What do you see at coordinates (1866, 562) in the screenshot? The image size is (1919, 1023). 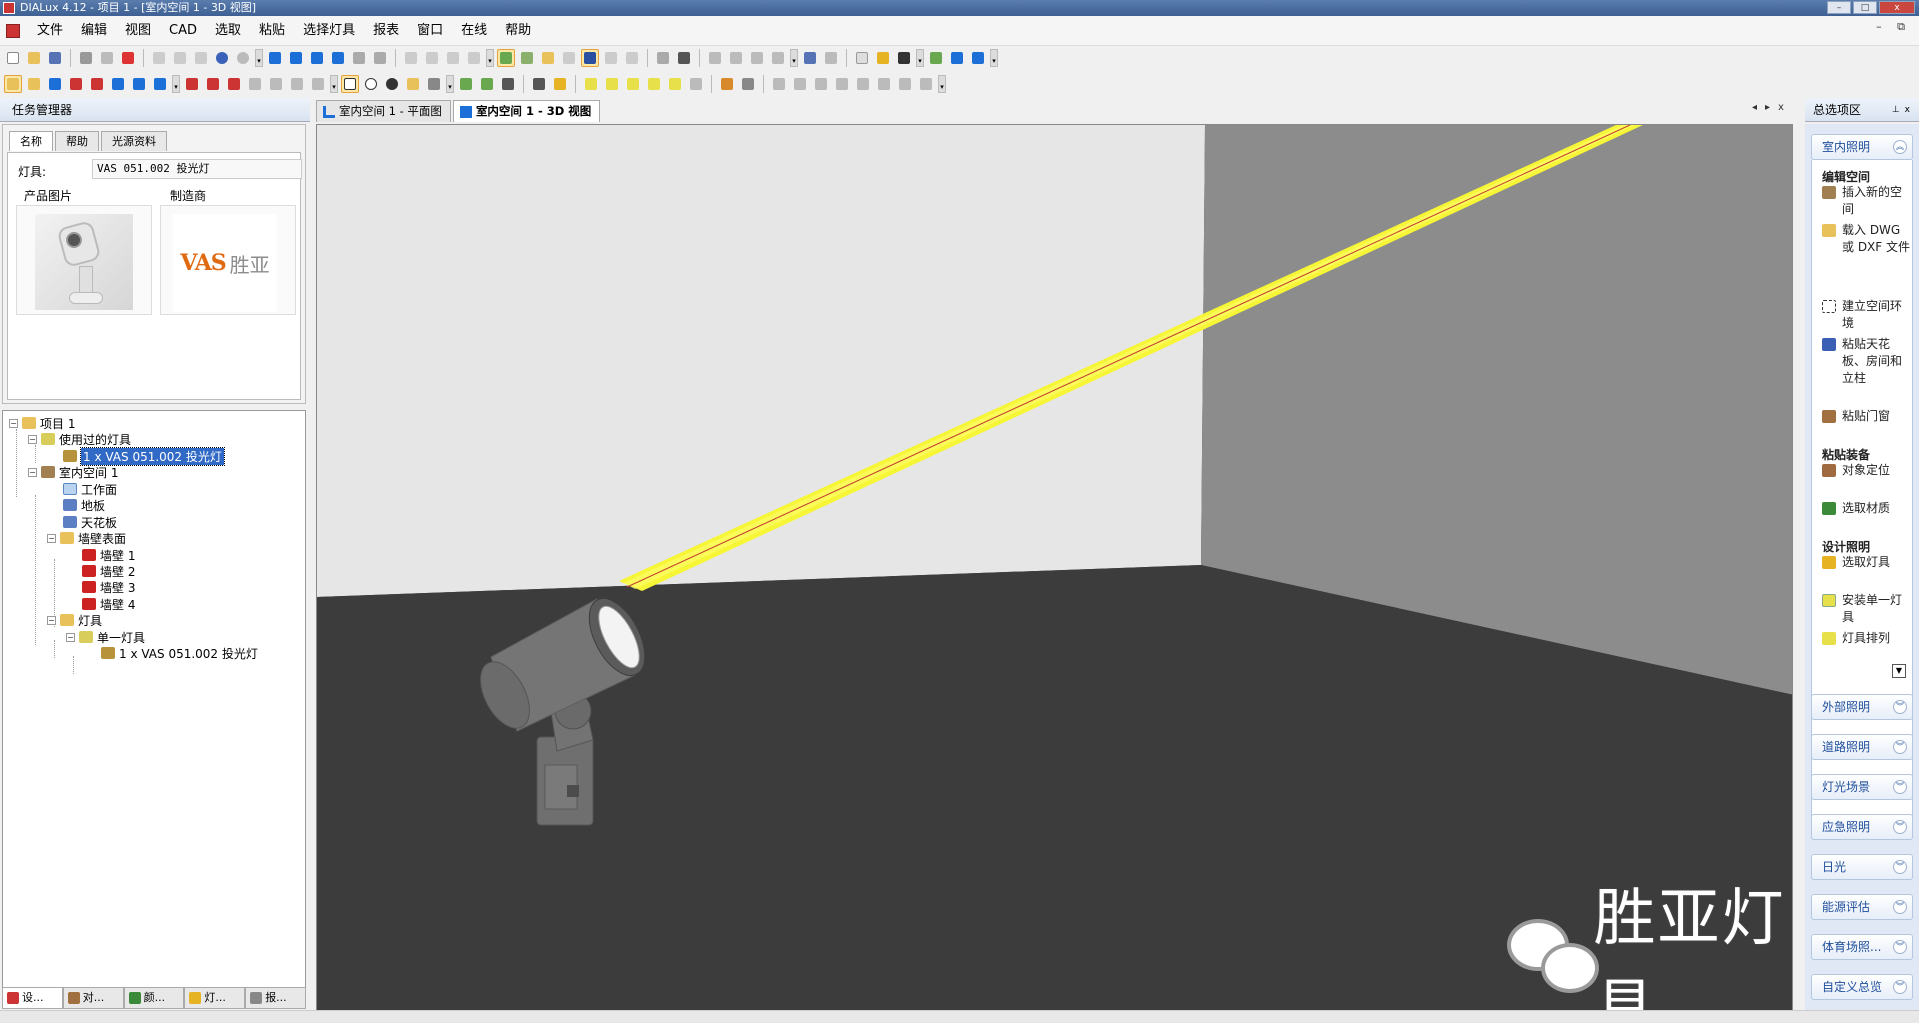 I see `select-luminaire-link: 选取灯具` at bounding box center [1866, 562].